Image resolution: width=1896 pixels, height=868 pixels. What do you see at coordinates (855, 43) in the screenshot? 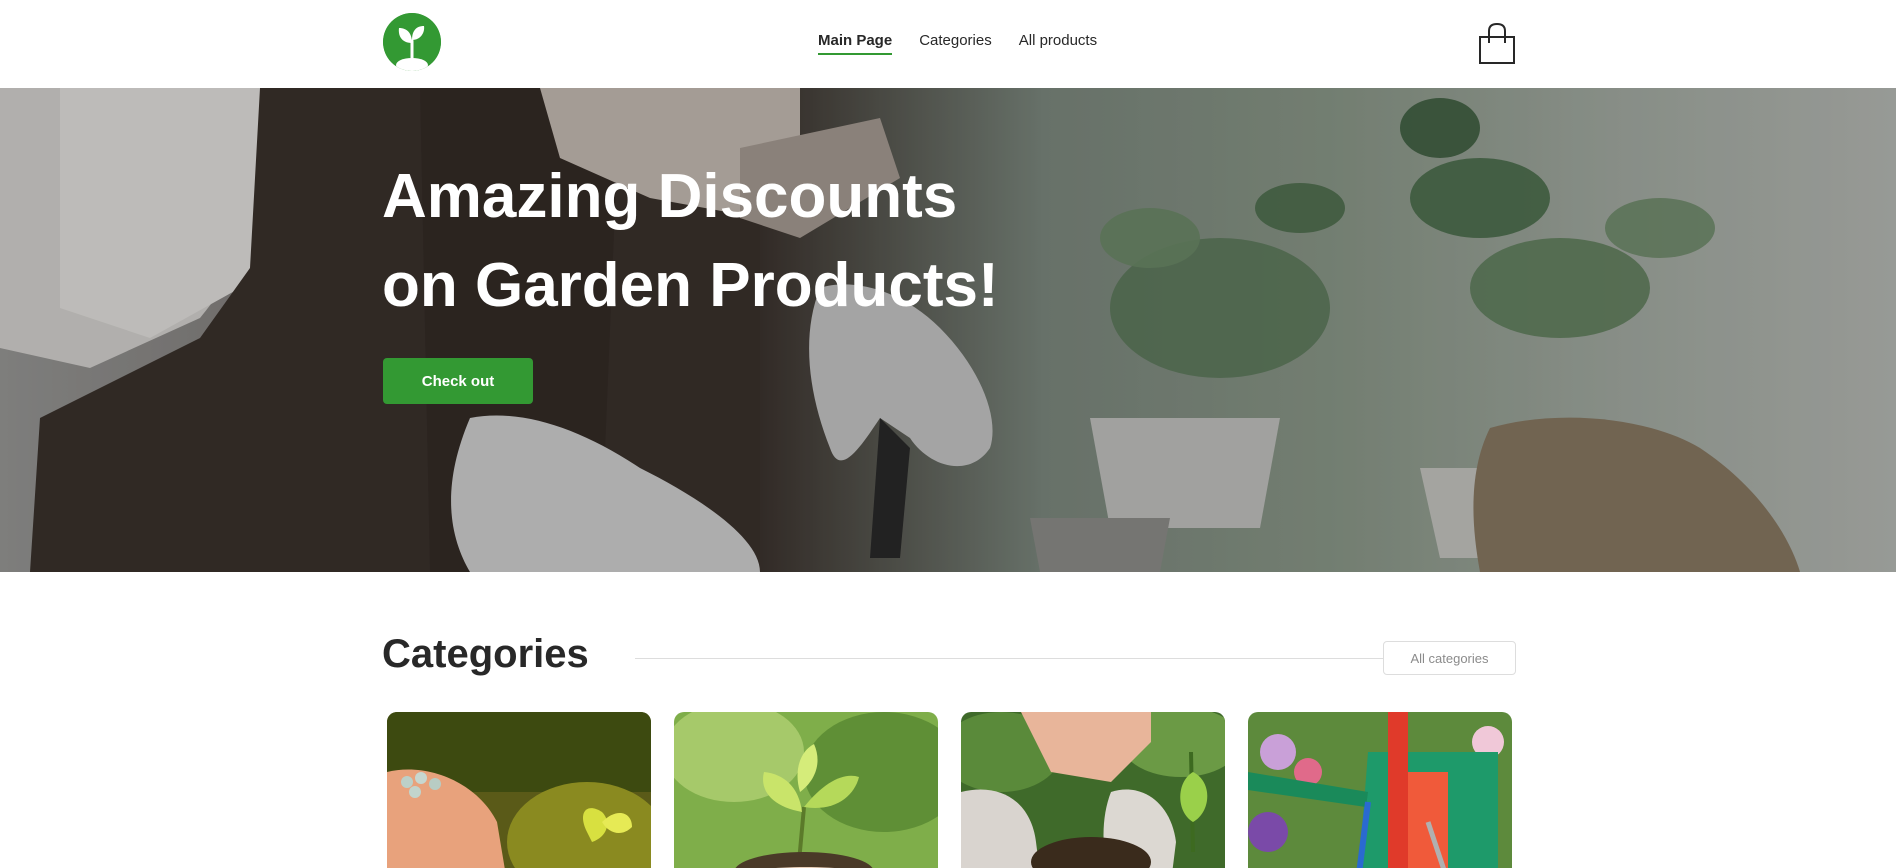
I see `nav-main-page: Main Page` at bounding box center [855, 43].